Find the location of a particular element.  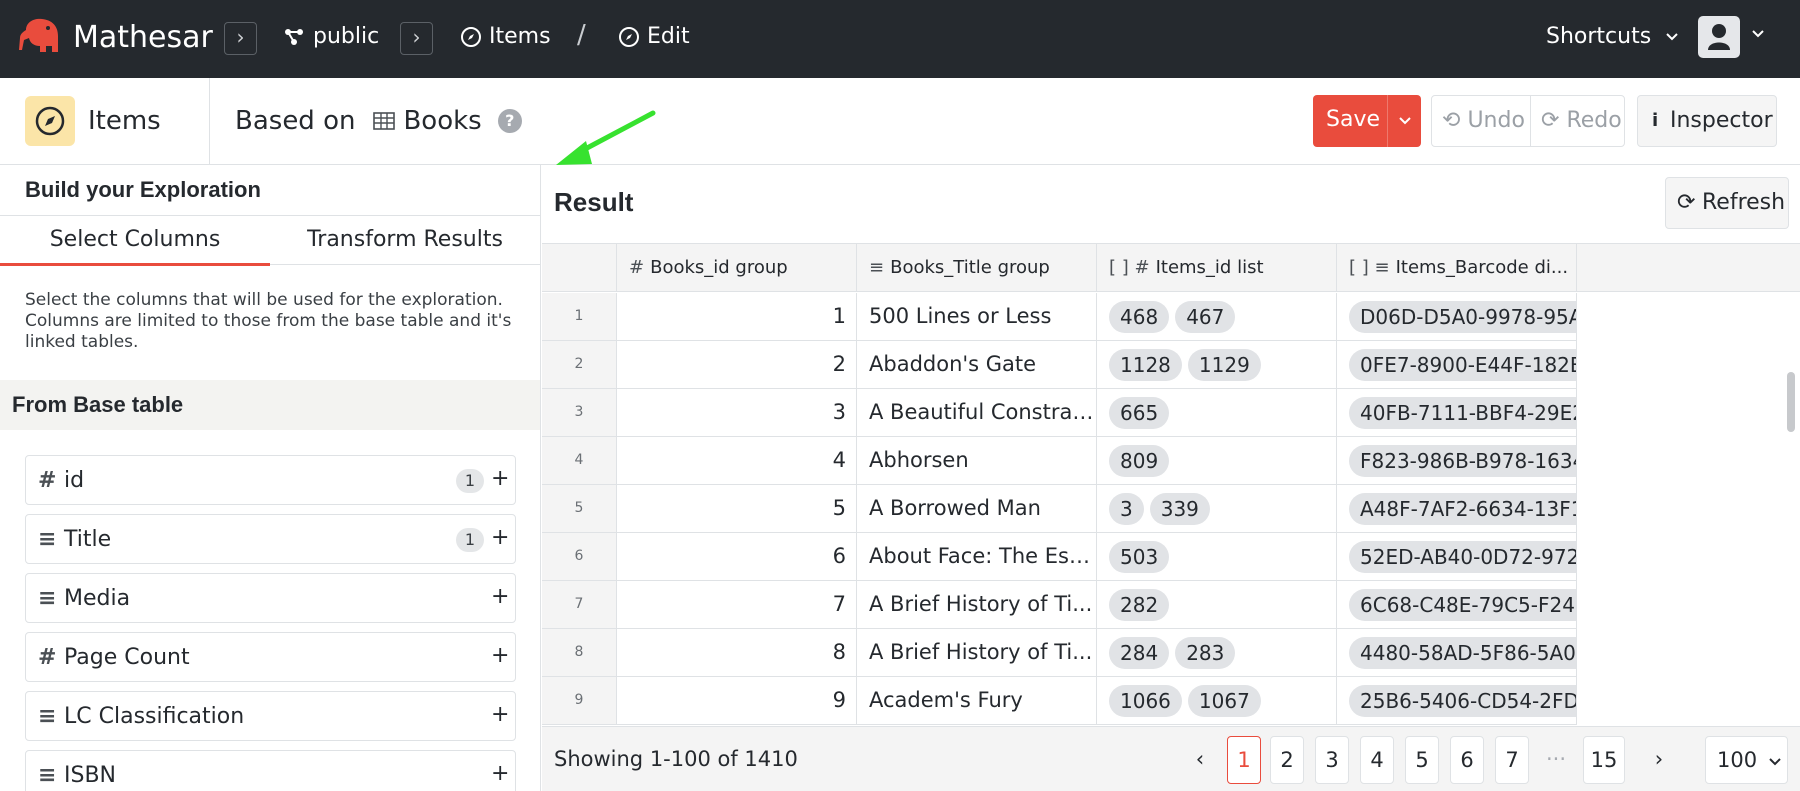

row-number: 5 is located at coordinates (579, 508).